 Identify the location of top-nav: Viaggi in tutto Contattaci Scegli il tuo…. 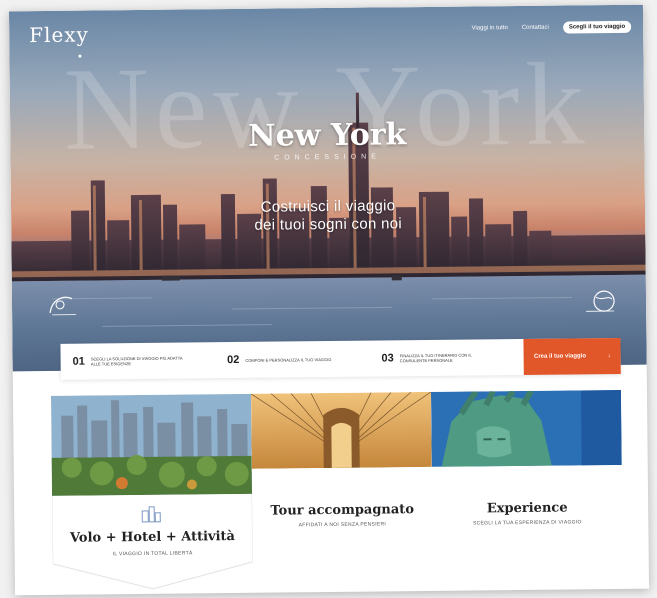
(551, 27).